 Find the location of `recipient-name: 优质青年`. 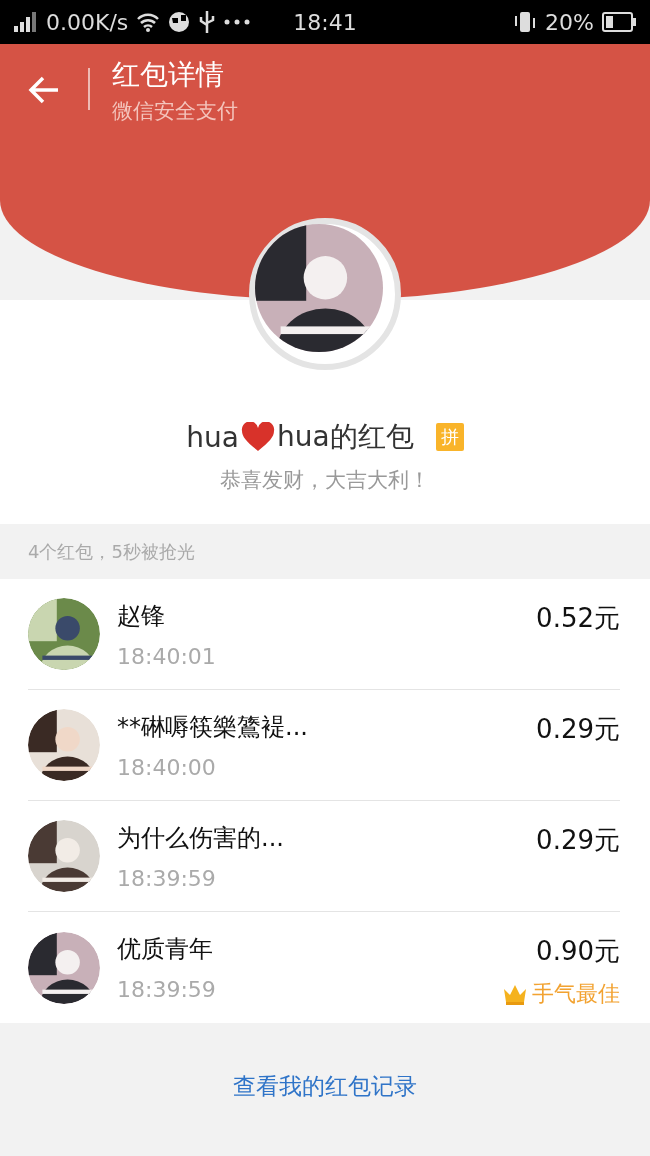

recipient-name: 优质青年 is located at coordinates (165, 949).